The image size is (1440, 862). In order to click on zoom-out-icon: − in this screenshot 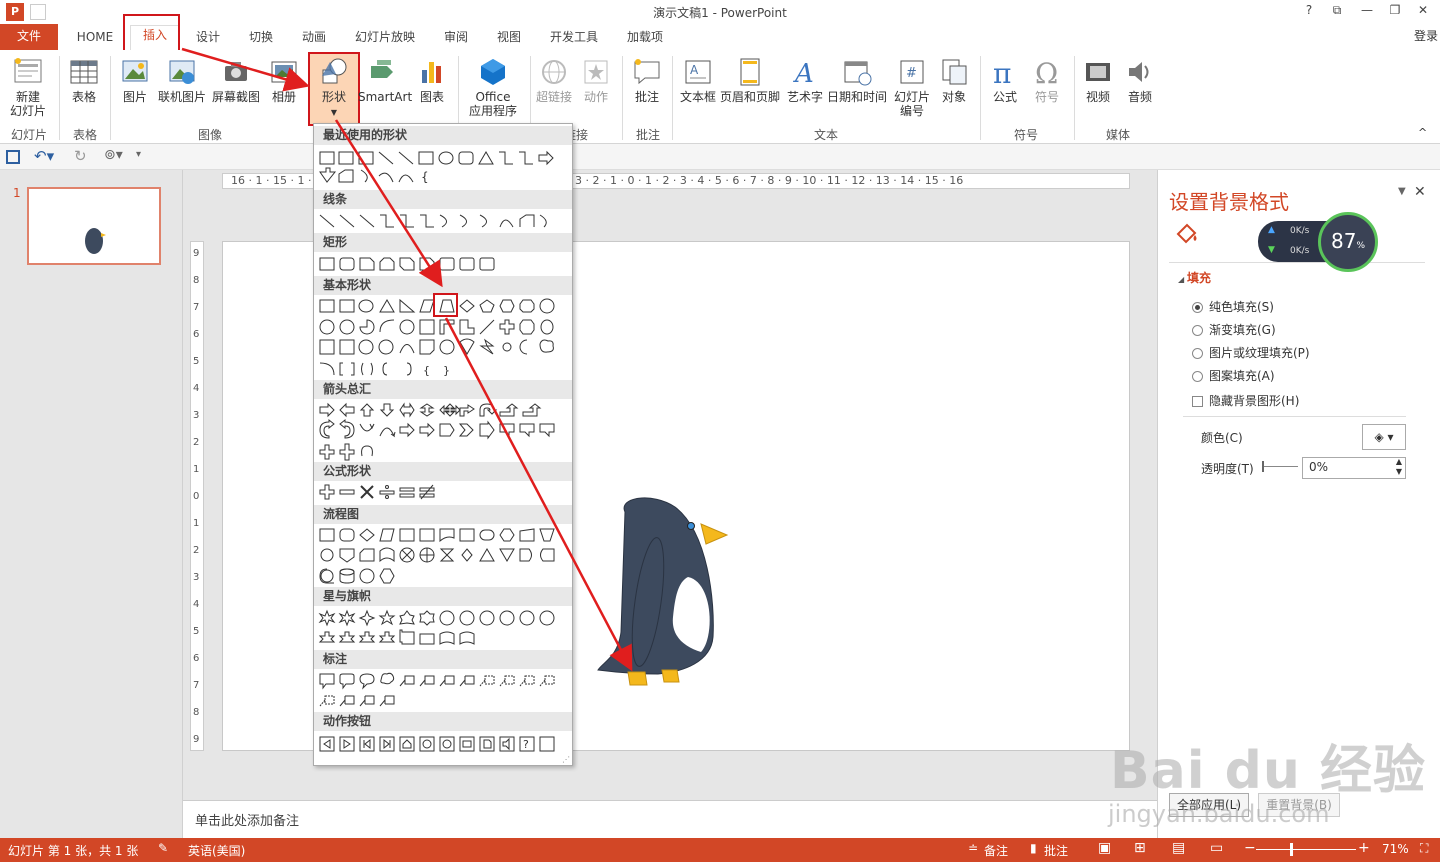, I will do `click(1250, 848)`.